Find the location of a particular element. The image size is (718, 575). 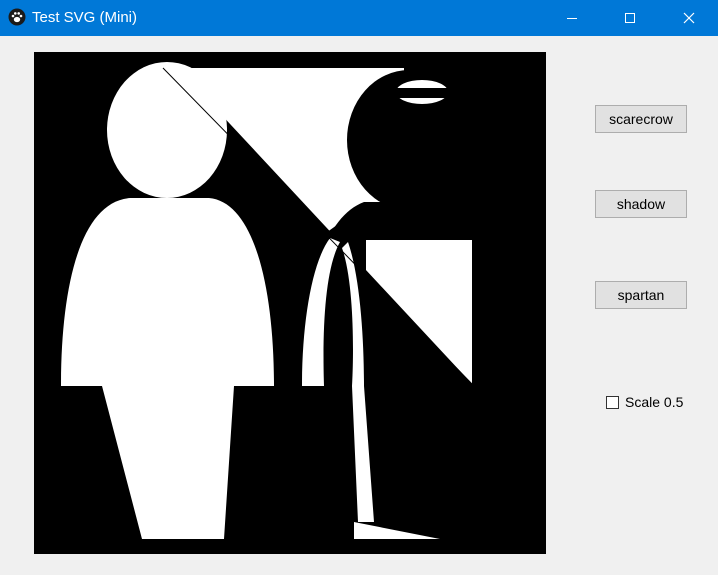

maximize-icon is located at coordinates (630, 18).